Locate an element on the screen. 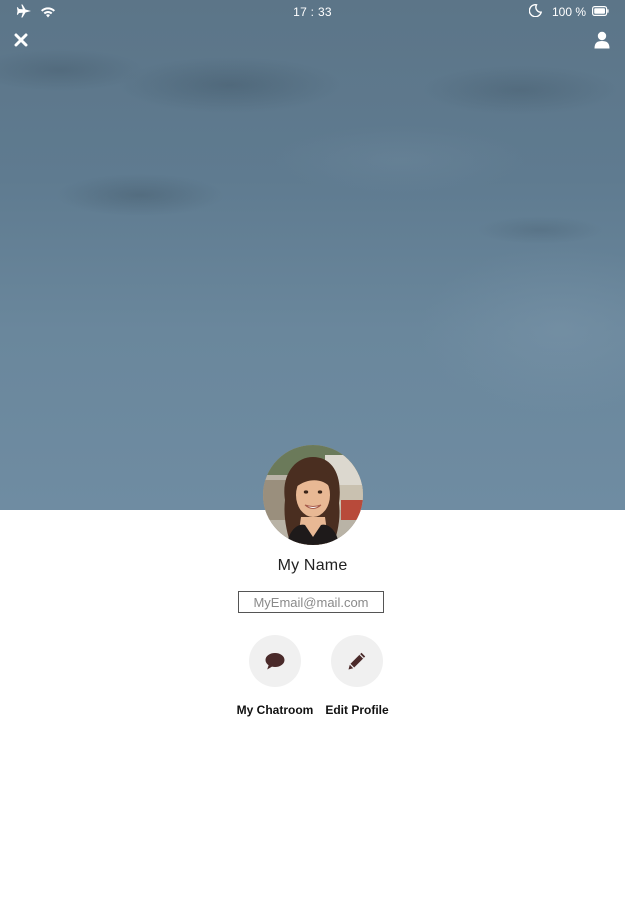 This screenshot has width=625, height=905. close-icon is located at coordinates (21, 40).